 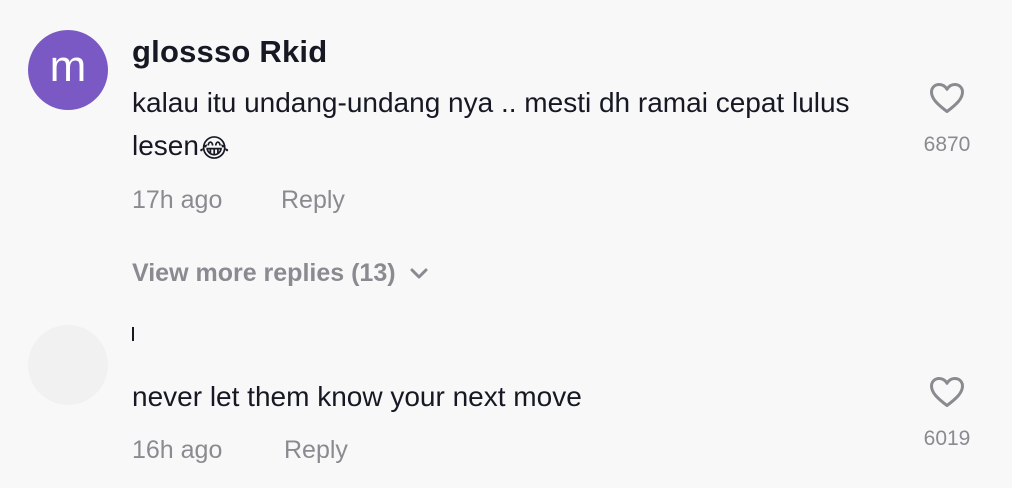 What do you see at coordinates (357, 396) in the screenshot?
I see `comment-text: never let them know your next move` at bounding box center [357, 396].